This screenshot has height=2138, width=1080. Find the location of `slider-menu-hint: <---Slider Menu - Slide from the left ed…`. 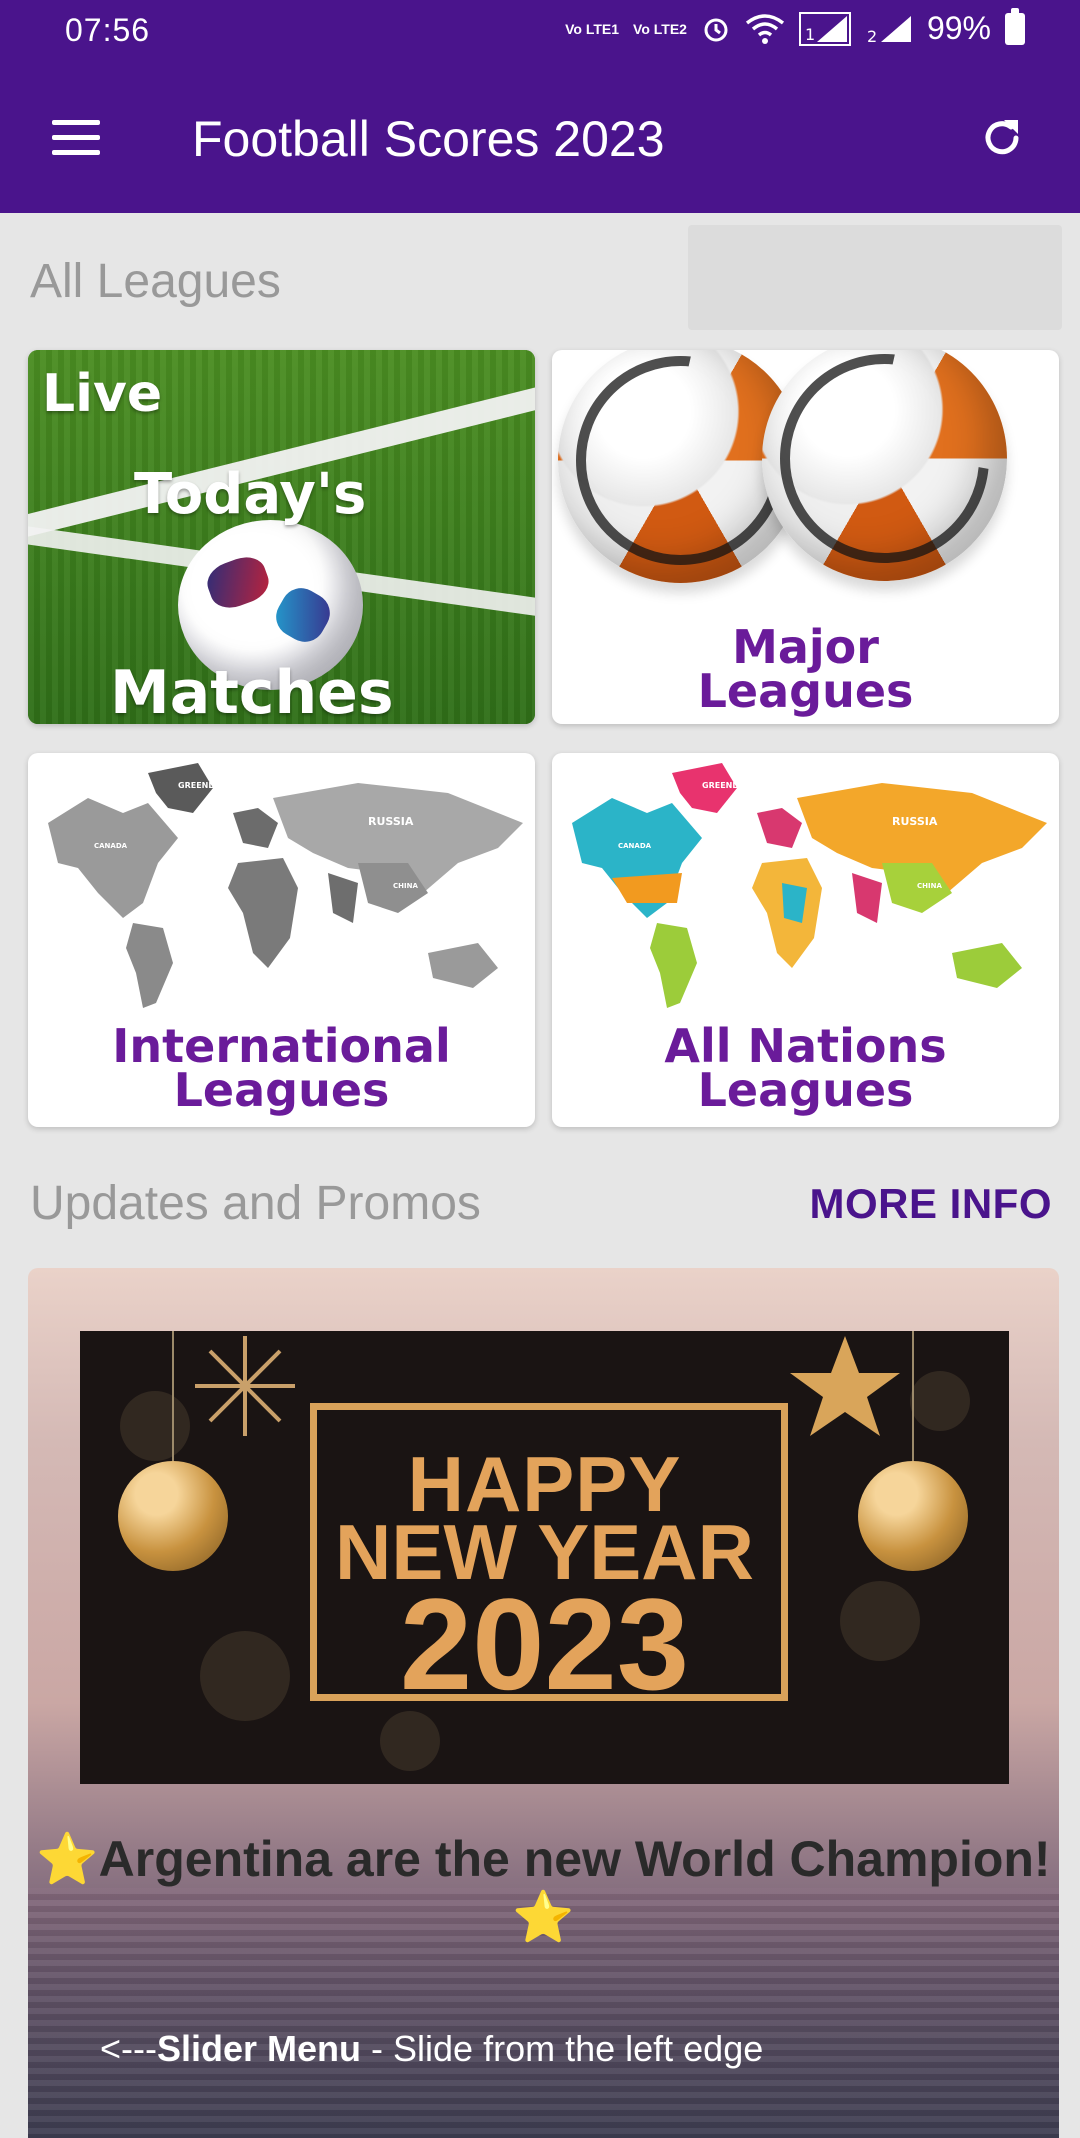

slider-menu-hint: <---Slider Menu - Slide from the left ed… is located at coordinates (431, 2049).